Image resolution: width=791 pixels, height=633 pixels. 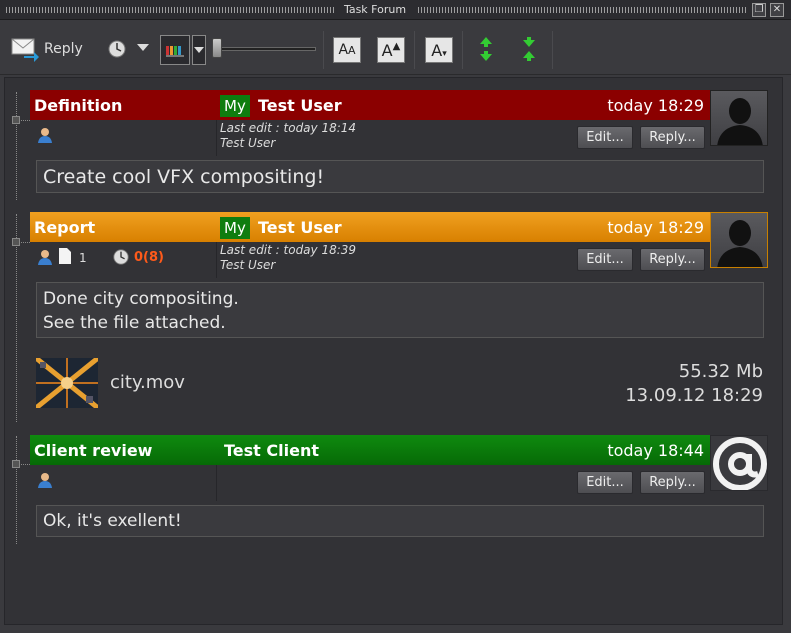 I want to click on font-size-normal-button: AA, so click(x=347, y=50).